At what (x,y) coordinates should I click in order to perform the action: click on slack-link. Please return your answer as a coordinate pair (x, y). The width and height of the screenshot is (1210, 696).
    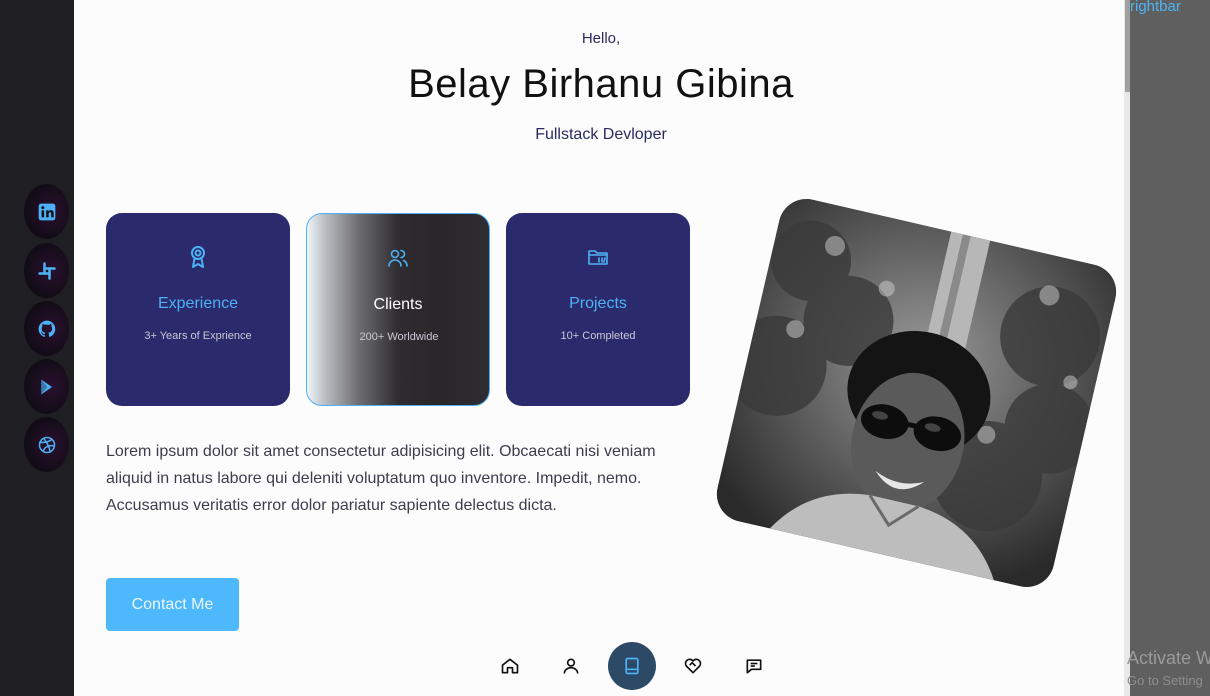
    Looking at the image, I should click on (46, 270).